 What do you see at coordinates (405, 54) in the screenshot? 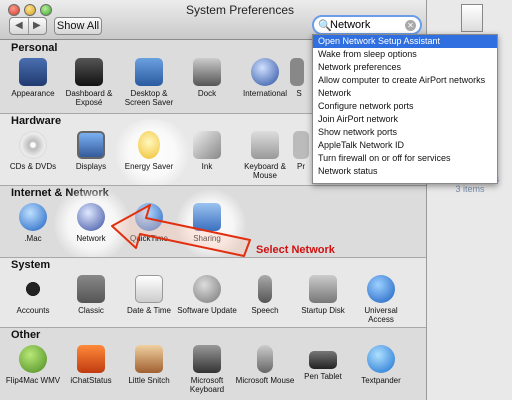
I see `menu-item: Wake from sleep options` at bounding box center [405, 54].